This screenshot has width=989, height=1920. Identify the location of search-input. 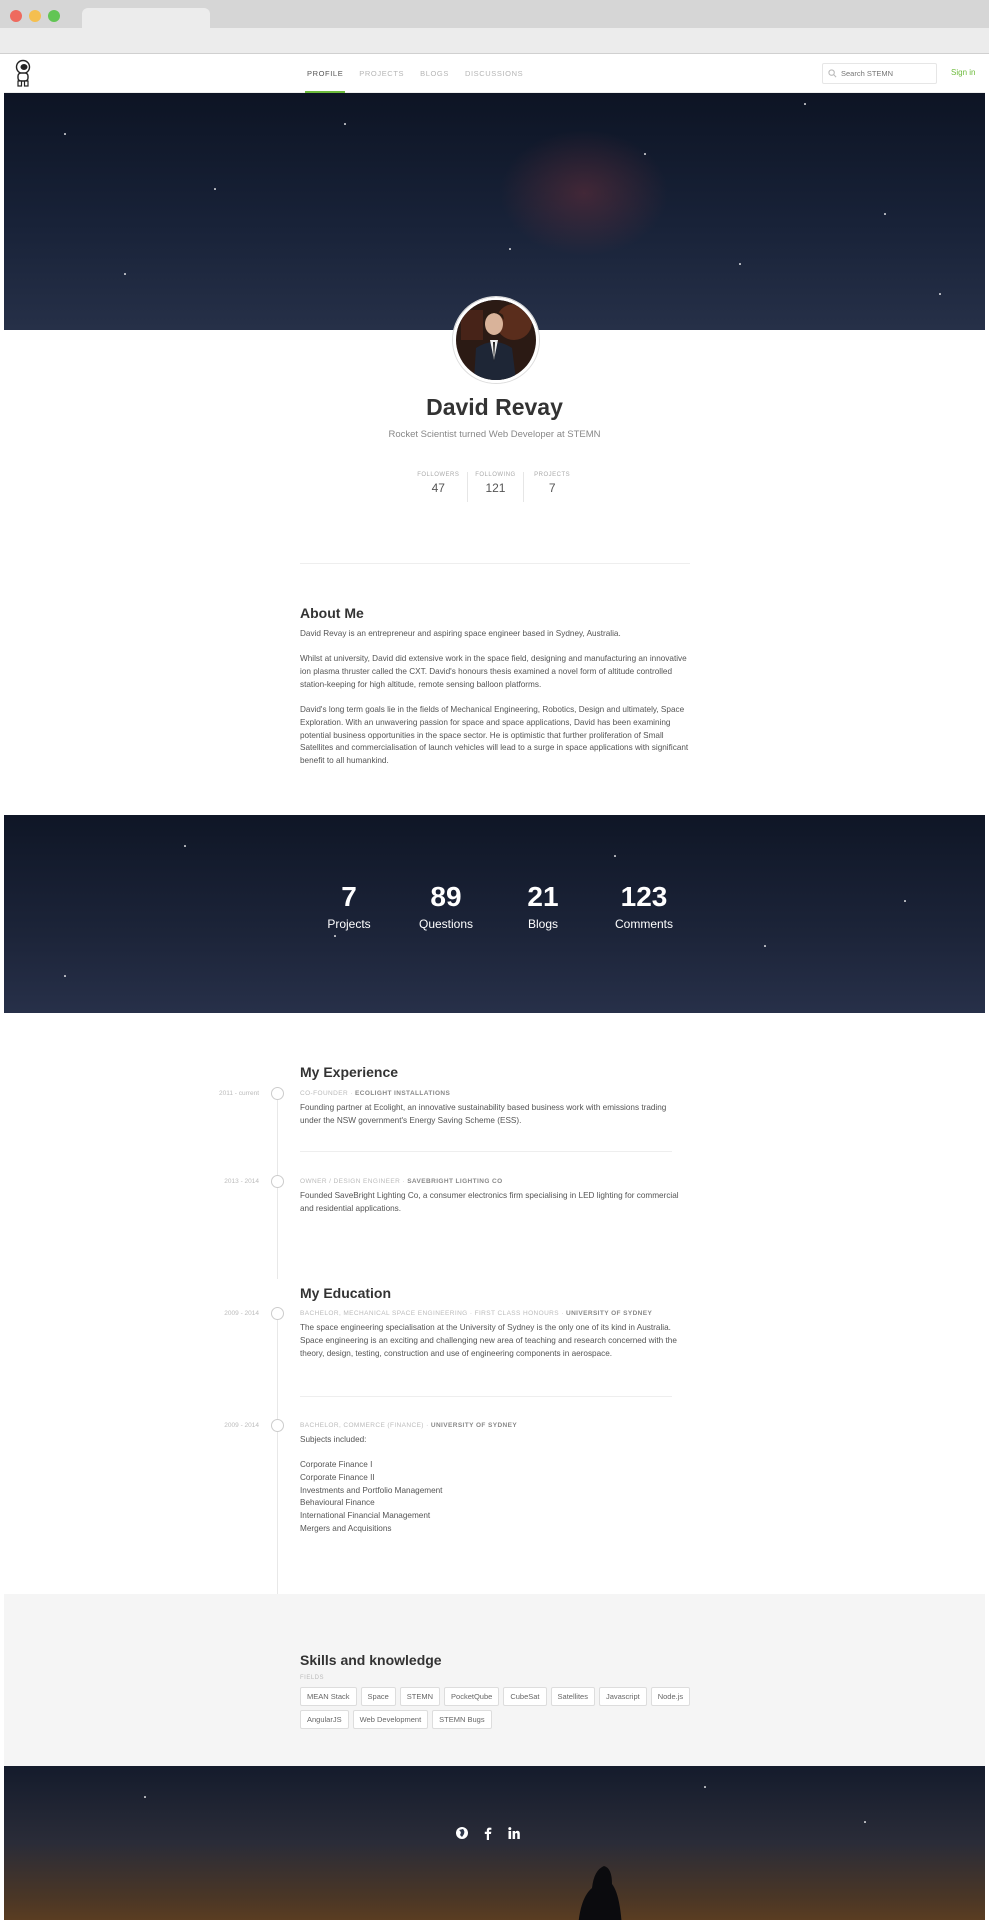
(886, 73).